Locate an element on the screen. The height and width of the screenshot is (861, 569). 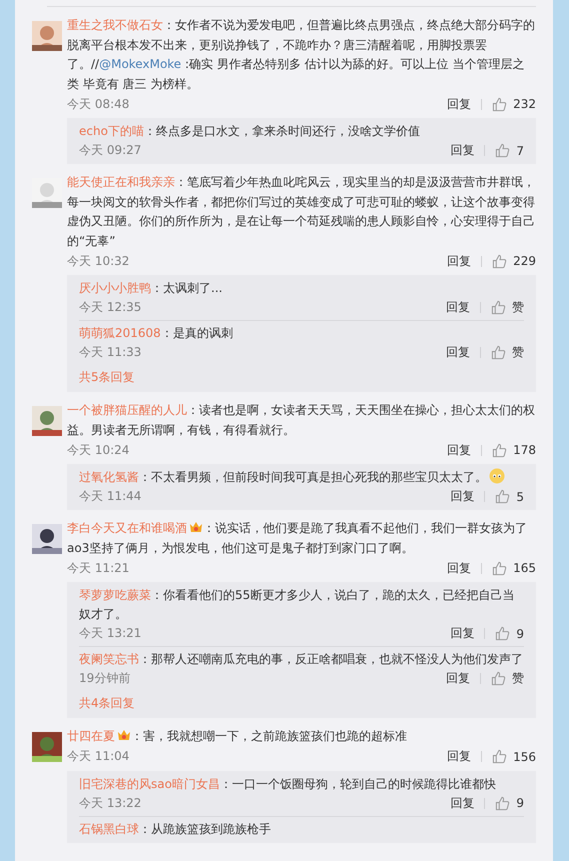
author-link: 过氧化氢酱 is located at coordinates (109, 477).